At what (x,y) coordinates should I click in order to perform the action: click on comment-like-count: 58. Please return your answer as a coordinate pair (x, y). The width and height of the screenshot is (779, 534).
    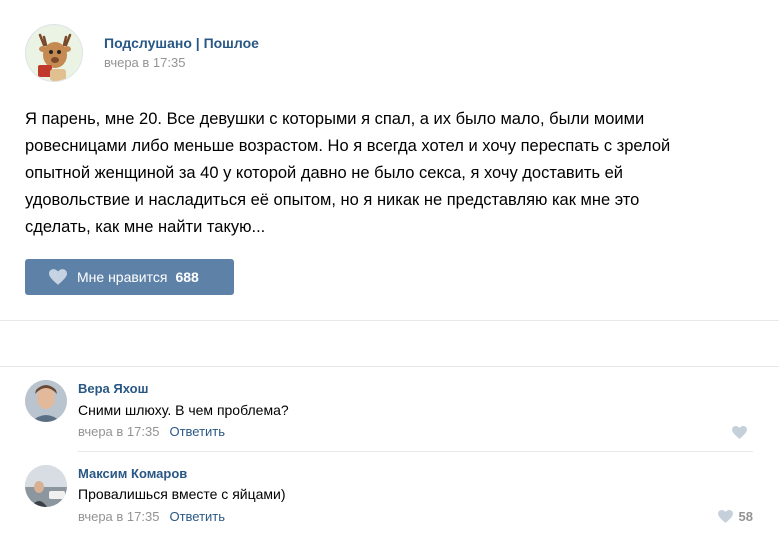
    Looking at the image, I should click on (745, 516).